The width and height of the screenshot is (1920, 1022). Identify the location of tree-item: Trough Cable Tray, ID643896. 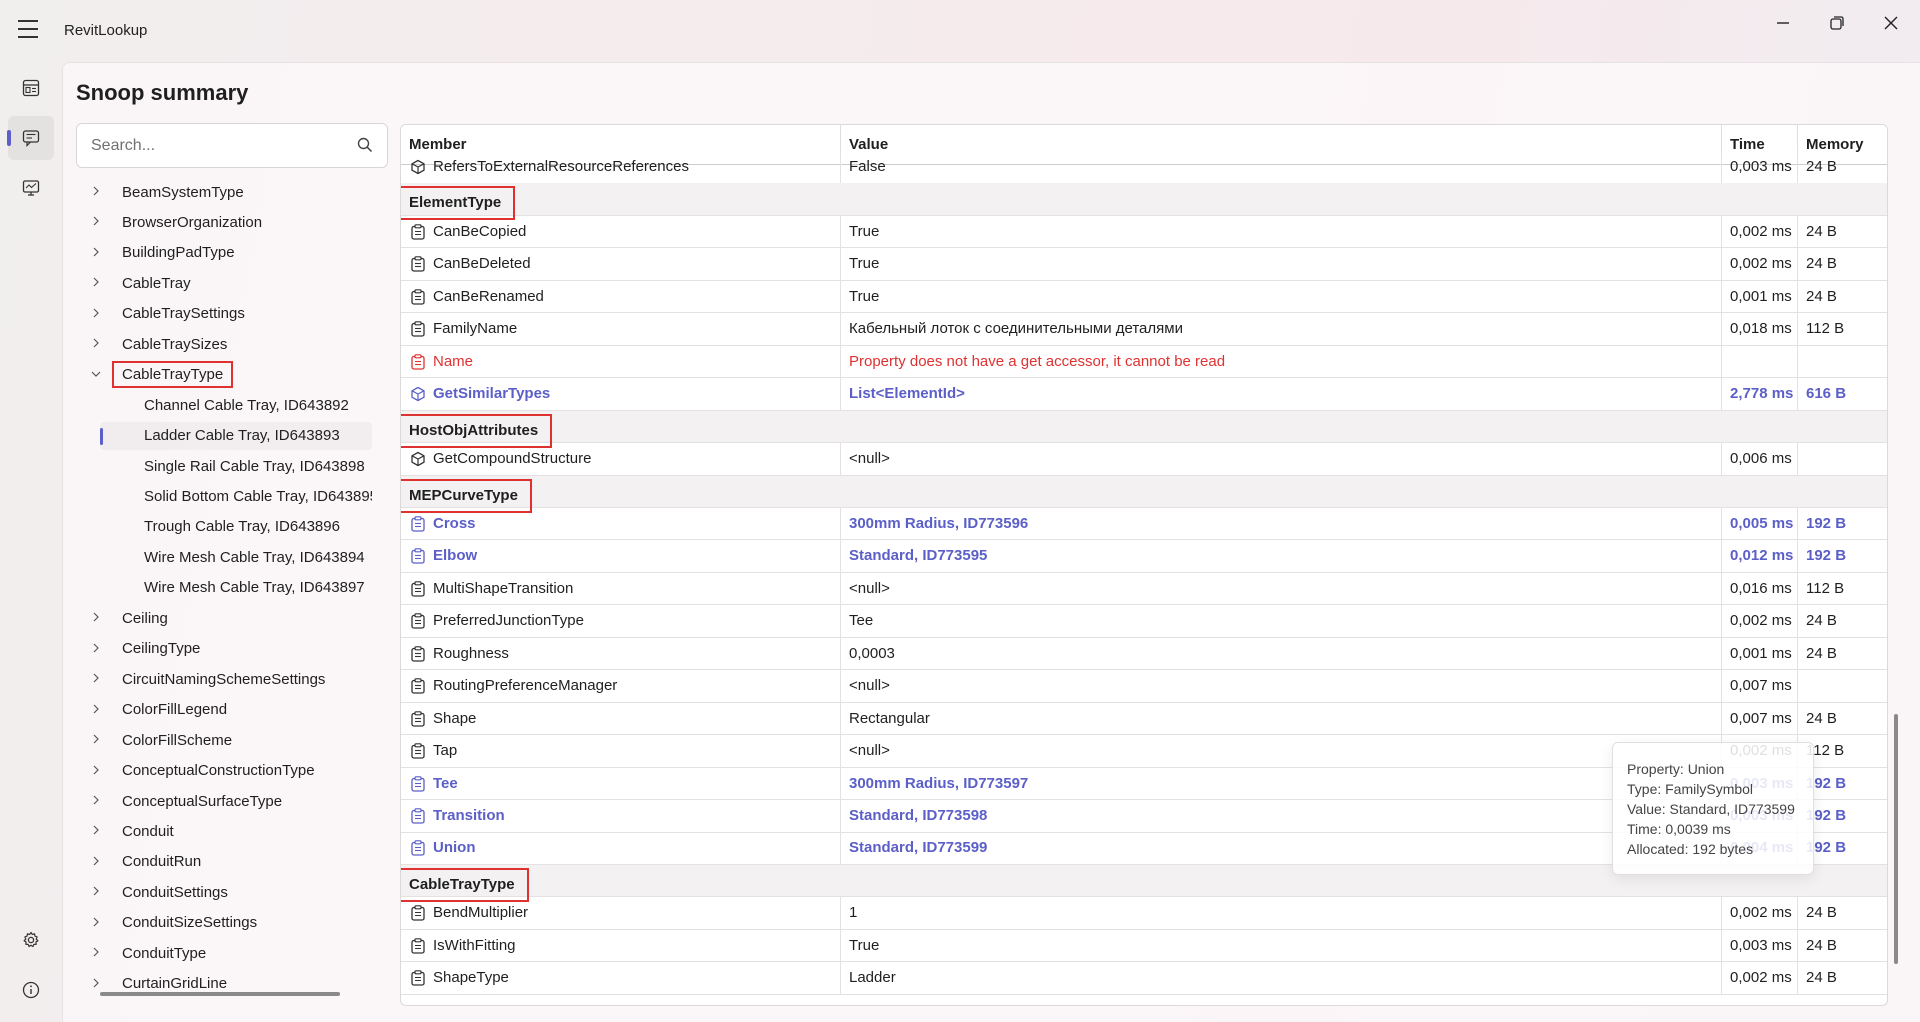
(224, 527).